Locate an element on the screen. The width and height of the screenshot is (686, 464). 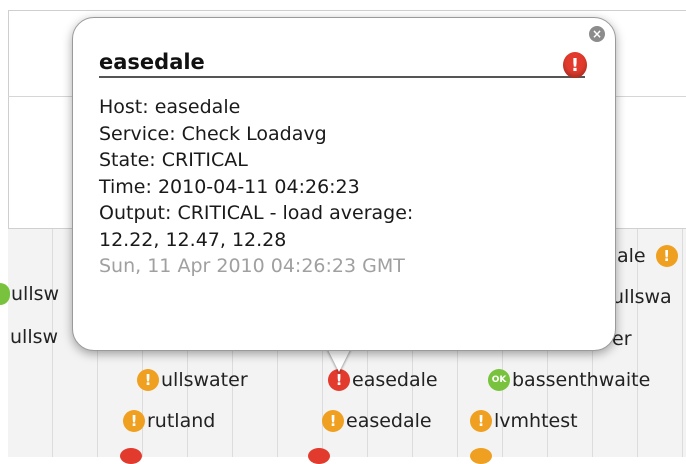
grid-cell: ! lvmhtest is located at coordinates (524, 421).